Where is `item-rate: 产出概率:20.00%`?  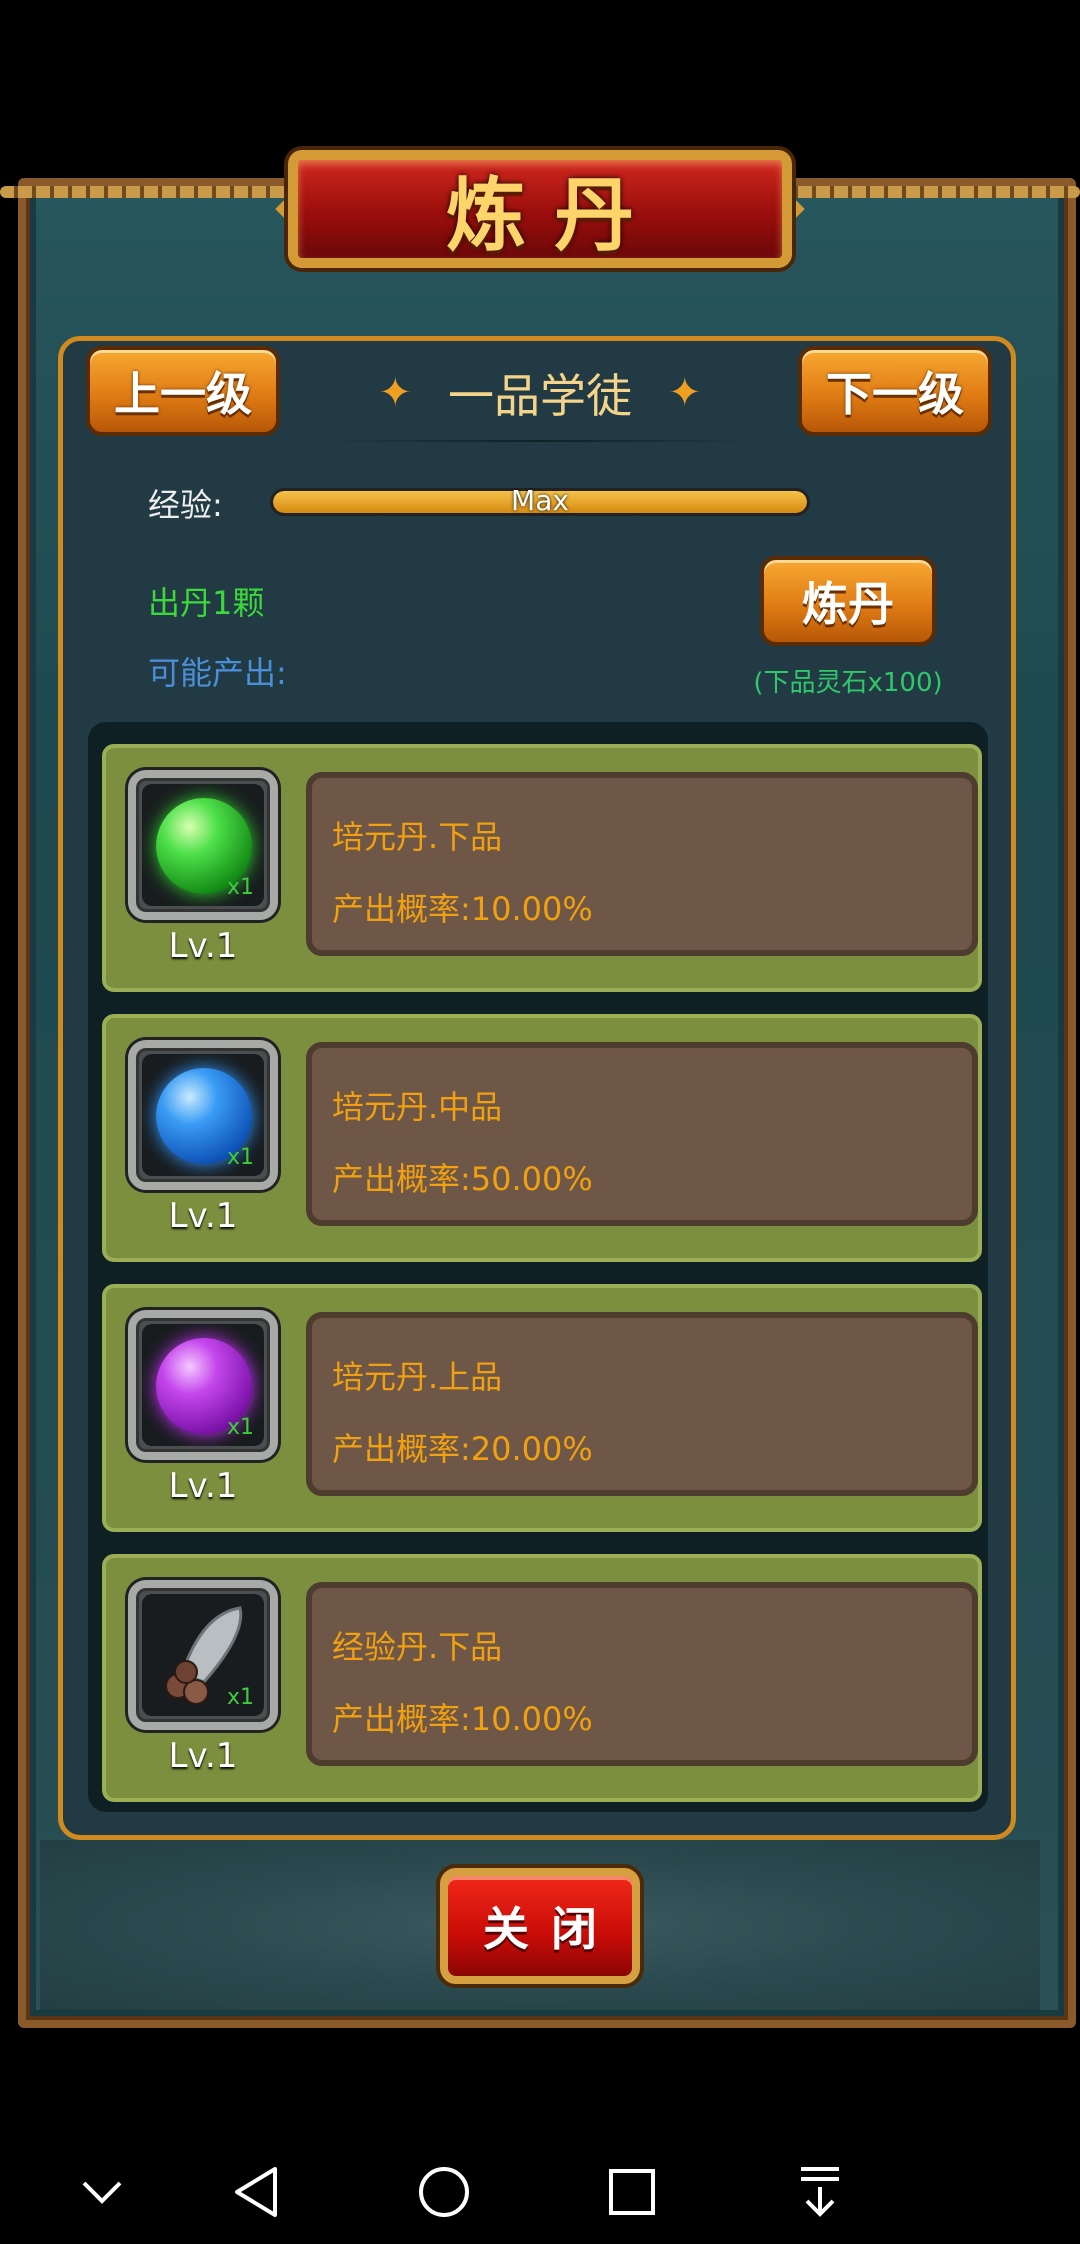 item-rate: 产出概率:20.00% is located at coordinates (462, 1449).